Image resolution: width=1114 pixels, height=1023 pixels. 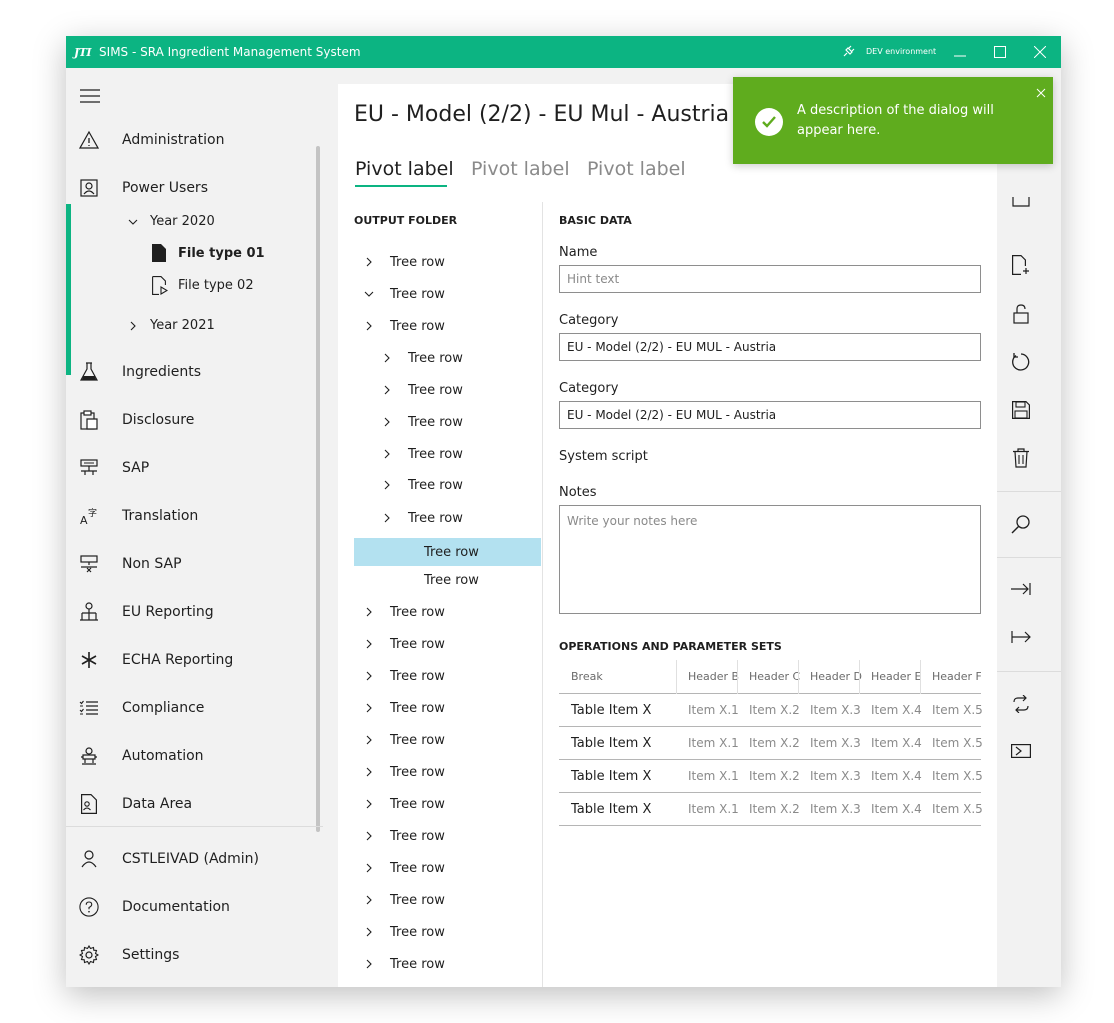 What do you see at coordinates (1021, 265) in the screenshot?
I see `new-document-button` at bounding box center [1021, 265].